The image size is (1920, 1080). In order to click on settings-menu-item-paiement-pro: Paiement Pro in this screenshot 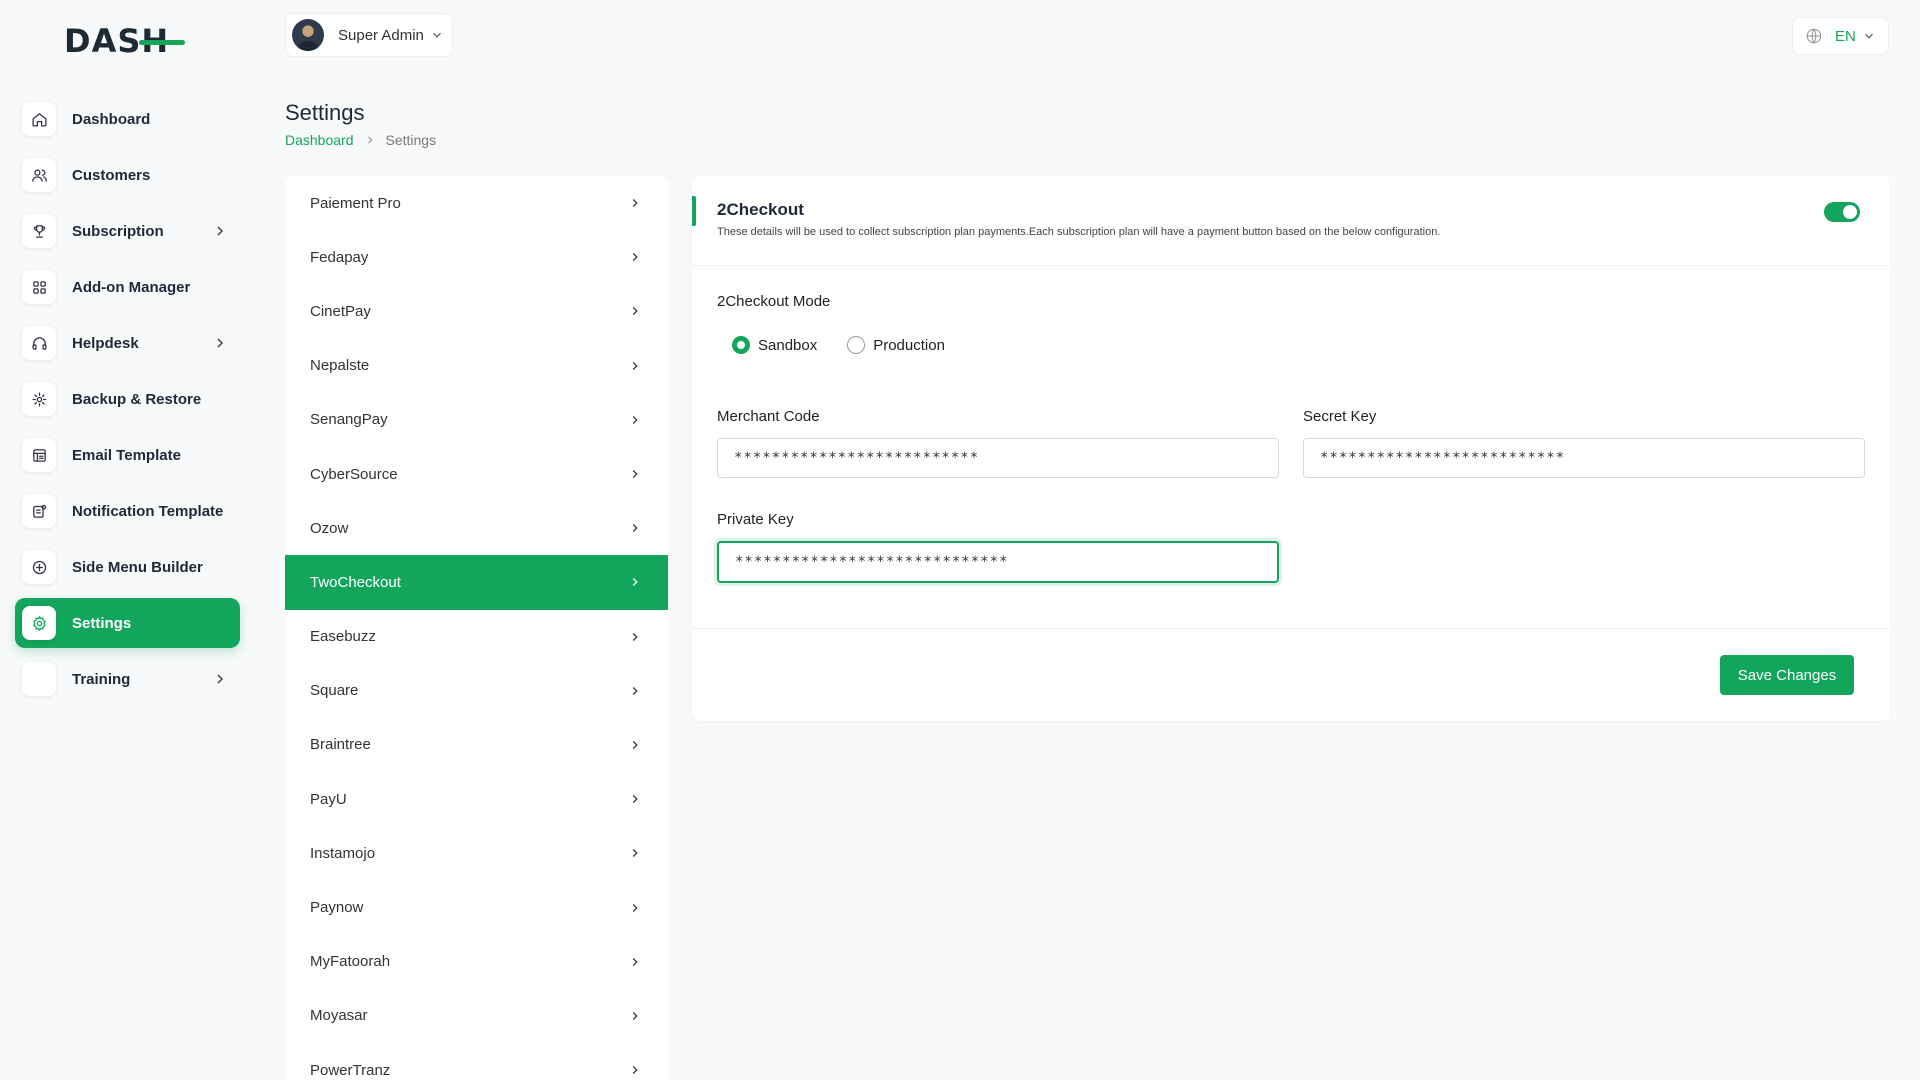, I will do `click(476, 203)`.